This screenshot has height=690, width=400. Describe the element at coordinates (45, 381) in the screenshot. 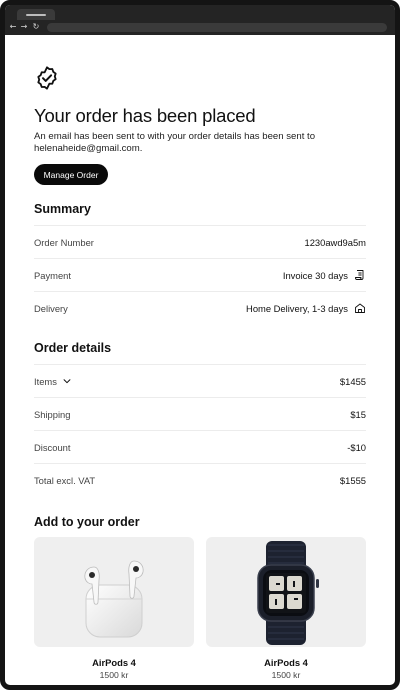

I see `items-label: Items` at that location.